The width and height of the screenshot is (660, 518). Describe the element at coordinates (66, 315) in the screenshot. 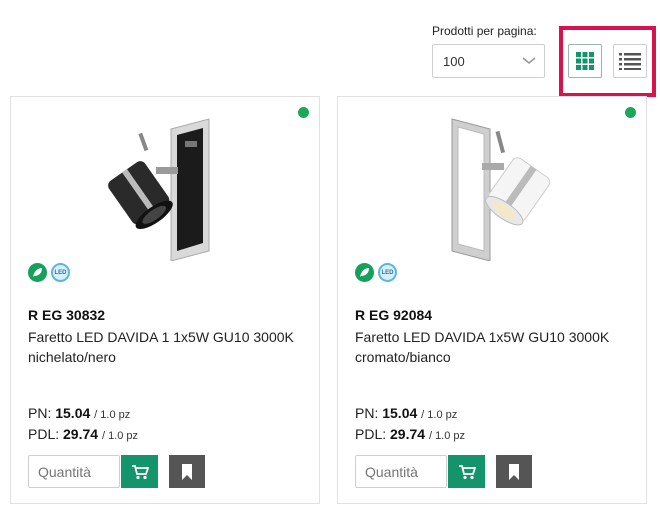

I see `product-code: R EG 30832` at that location.